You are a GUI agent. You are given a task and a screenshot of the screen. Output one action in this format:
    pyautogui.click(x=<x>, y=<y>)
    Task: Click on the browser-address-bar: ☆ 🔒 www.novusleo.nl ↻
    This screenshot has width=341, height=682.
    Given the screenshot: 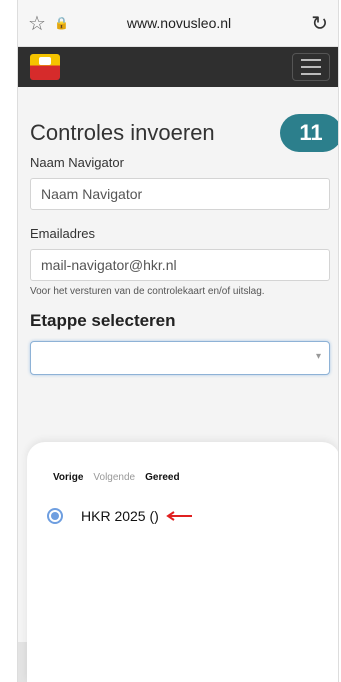 What is the action you would take?
    pyautogui.click(x=178, y=23)
    